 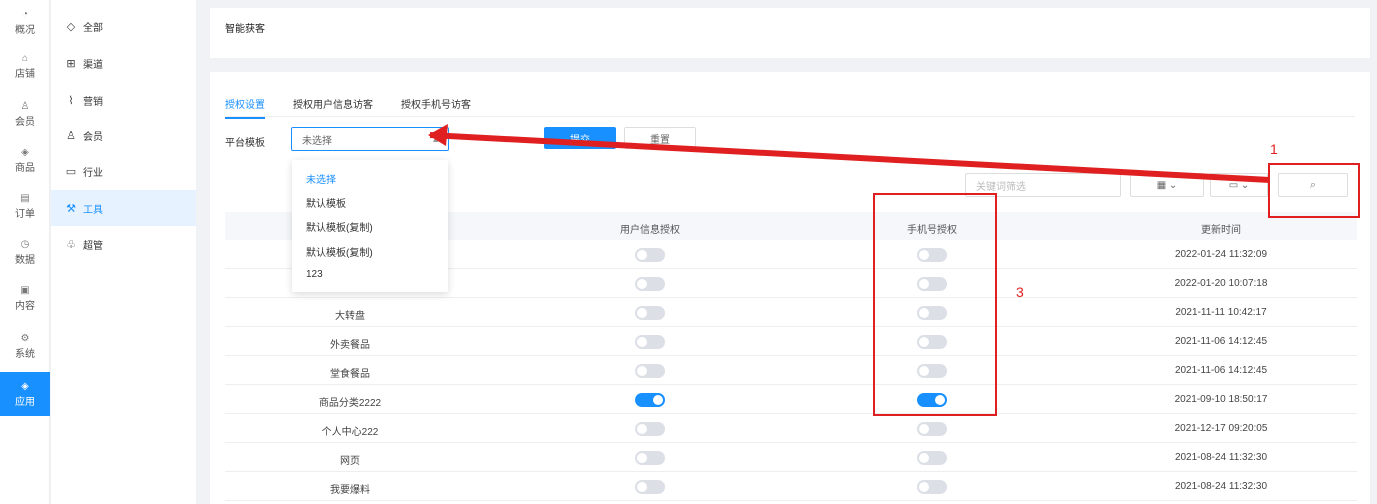 I want to click on dropdown-option: 默认模板, so click(x=326, y=202).